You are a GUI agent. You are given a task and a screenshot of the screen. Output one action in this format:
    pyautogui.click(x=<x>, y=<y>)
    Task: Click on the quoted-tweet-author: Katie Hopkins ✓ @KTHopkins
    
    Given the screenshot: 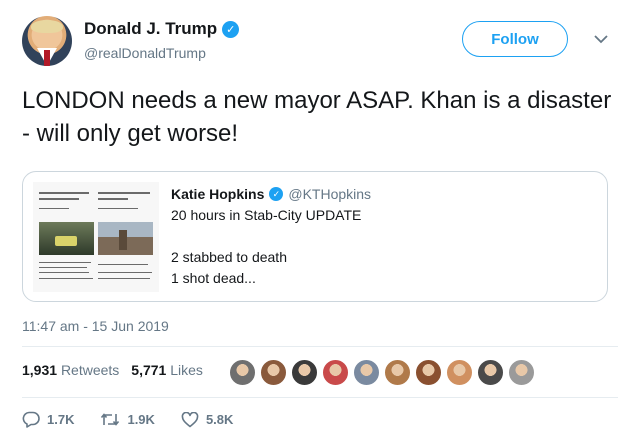 What is the action you would take?
    pyautogui.click(x=381, y=194)
    